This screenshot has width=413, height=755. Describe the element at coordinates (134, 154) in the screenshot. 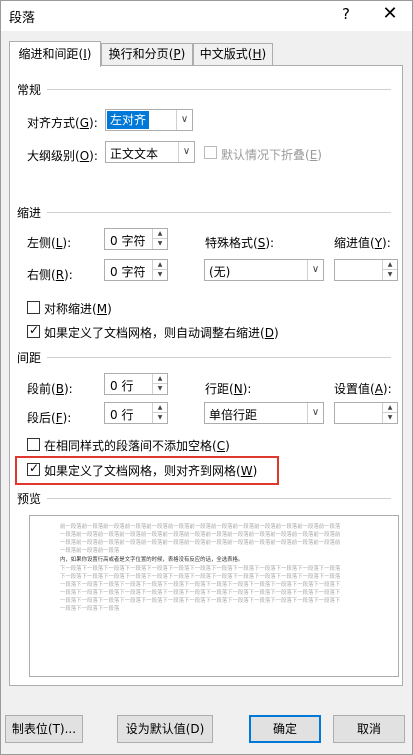

I see `outline-level-value: 正文文本` at that location.